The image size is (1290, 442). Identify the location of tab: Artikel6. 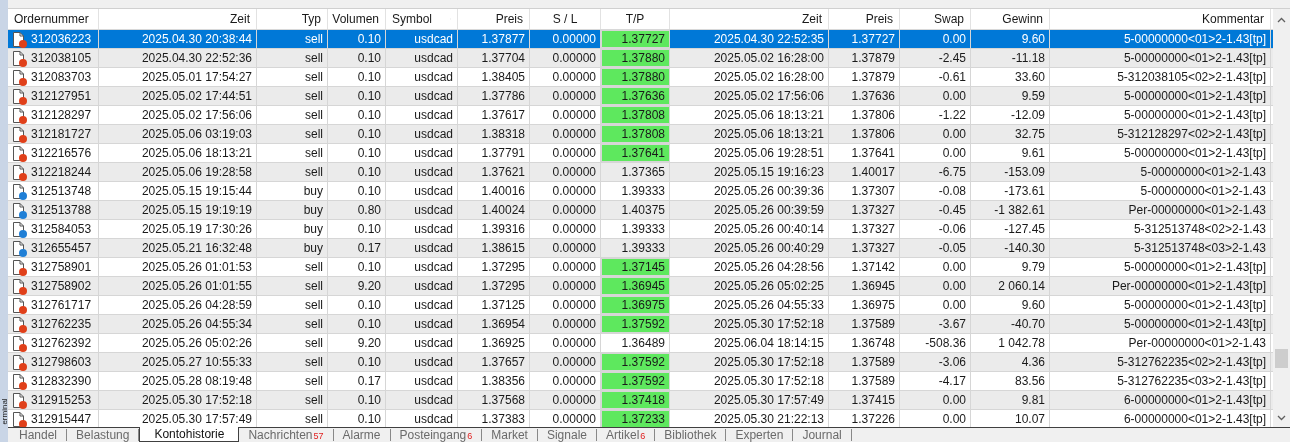
(626, 435).